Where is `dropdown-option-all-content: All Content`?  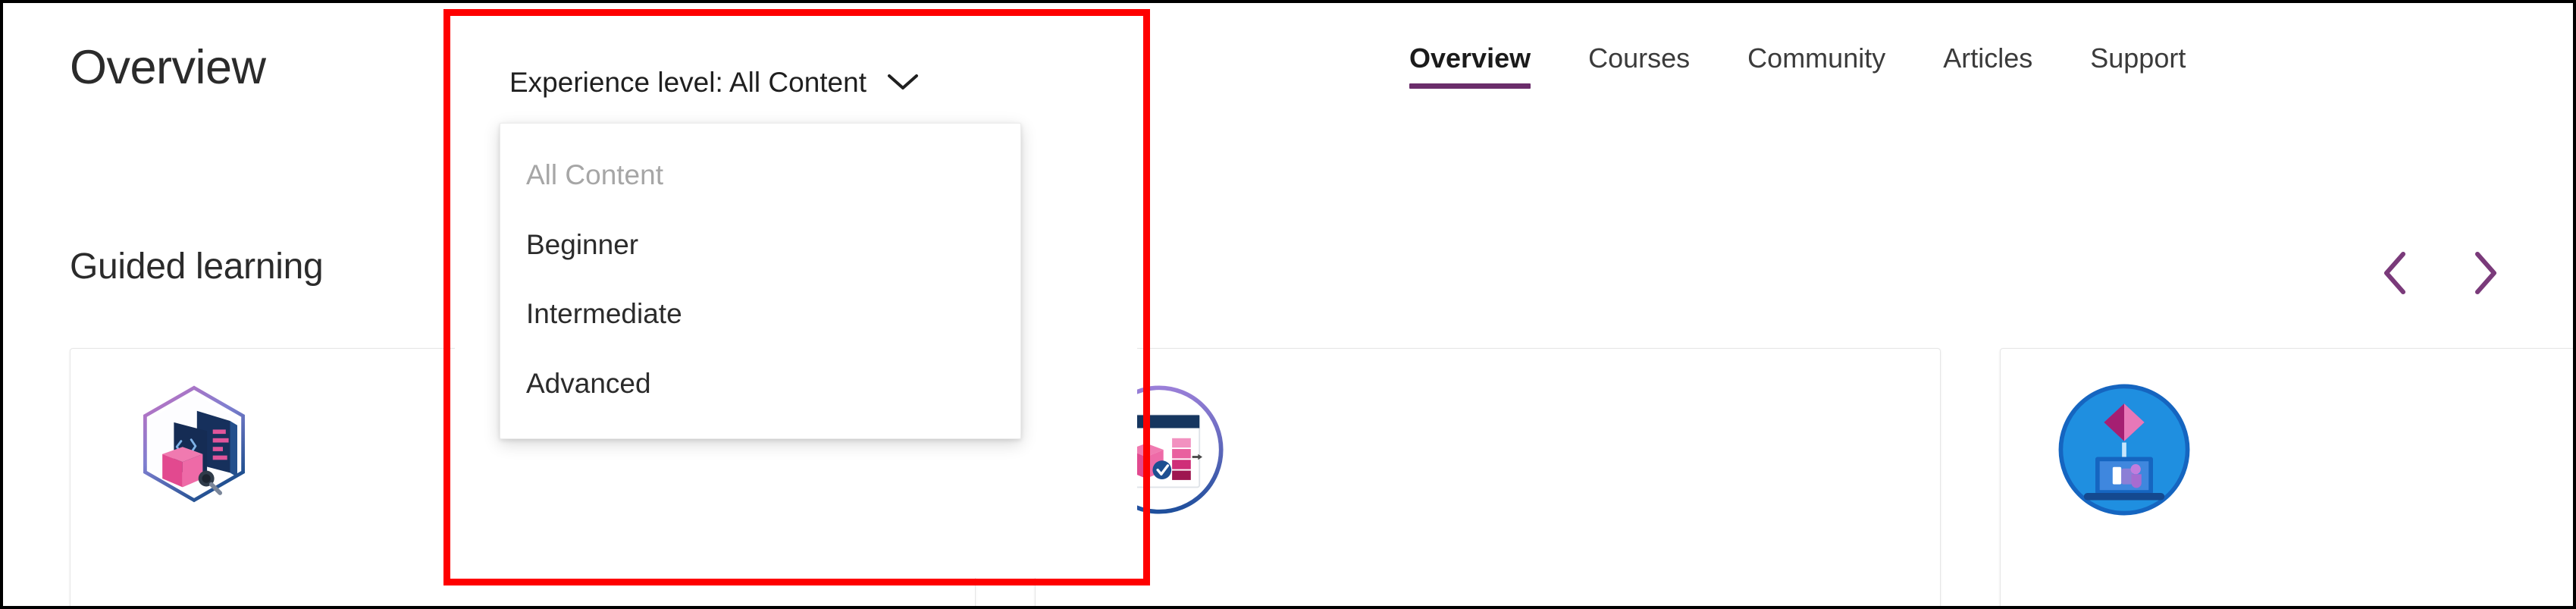
dropdown-option-all-content: All Content is located at coordinates (760, 175).